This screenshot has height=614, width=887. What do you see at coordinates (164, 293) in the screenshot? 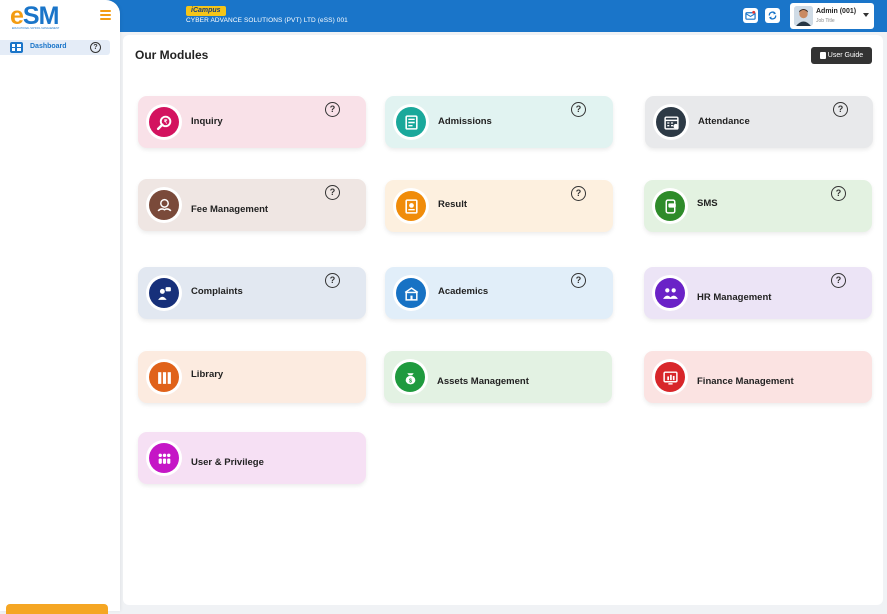
I see `complaint-icon` at bounding box center [164, 293].